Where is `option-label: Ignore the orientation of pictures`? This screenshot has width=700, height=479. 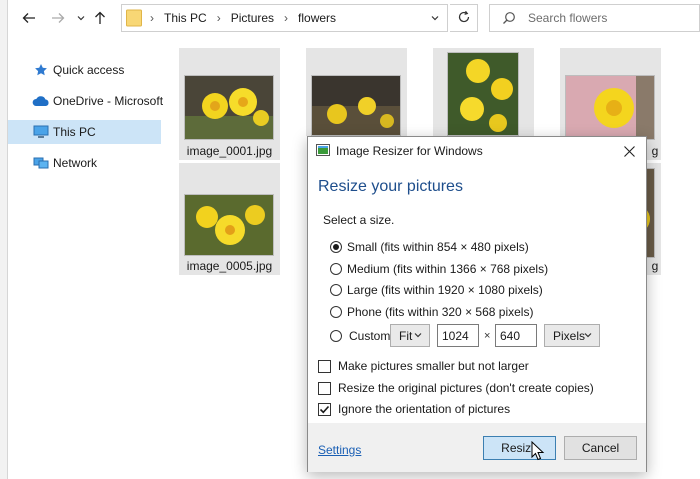 option-label: Ignore the orientation of pictures is located at coordinates (424, 409).